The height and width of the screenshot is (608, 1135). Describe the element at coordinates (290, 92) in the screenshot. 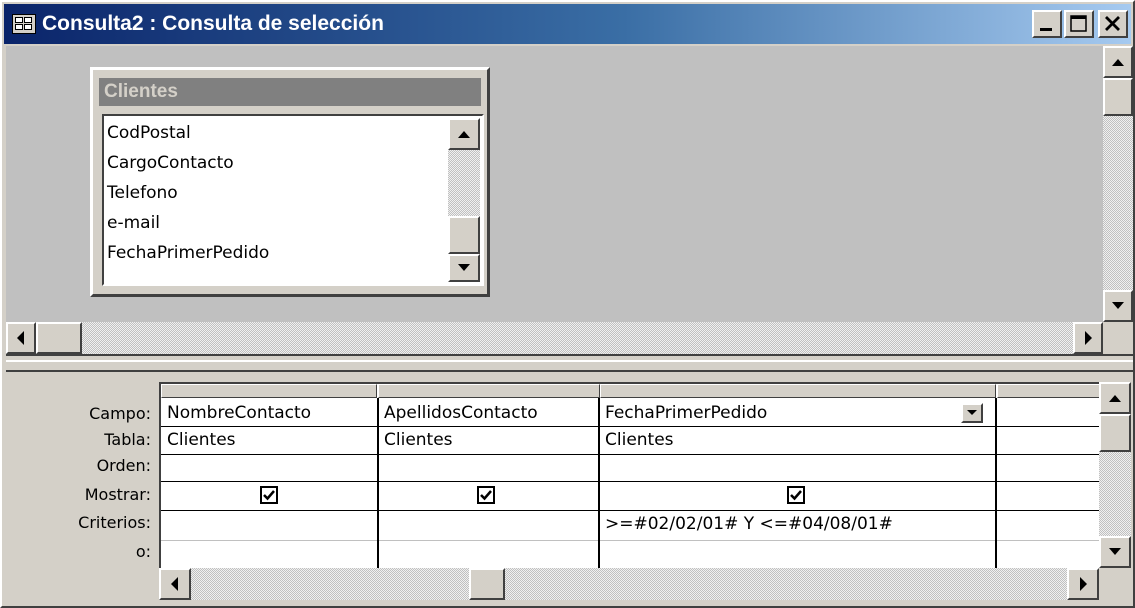

I see `field-list-title: Clientes` at that location.